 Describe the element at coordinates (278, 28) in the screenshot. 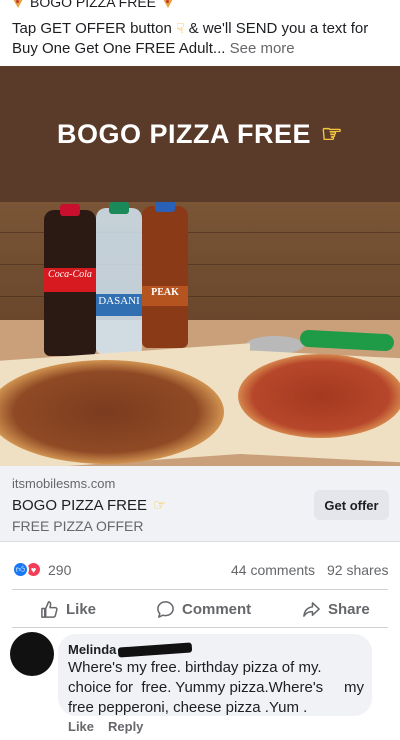

I see `caption-line-1-b: & we'll SEND you a text for` at that location.